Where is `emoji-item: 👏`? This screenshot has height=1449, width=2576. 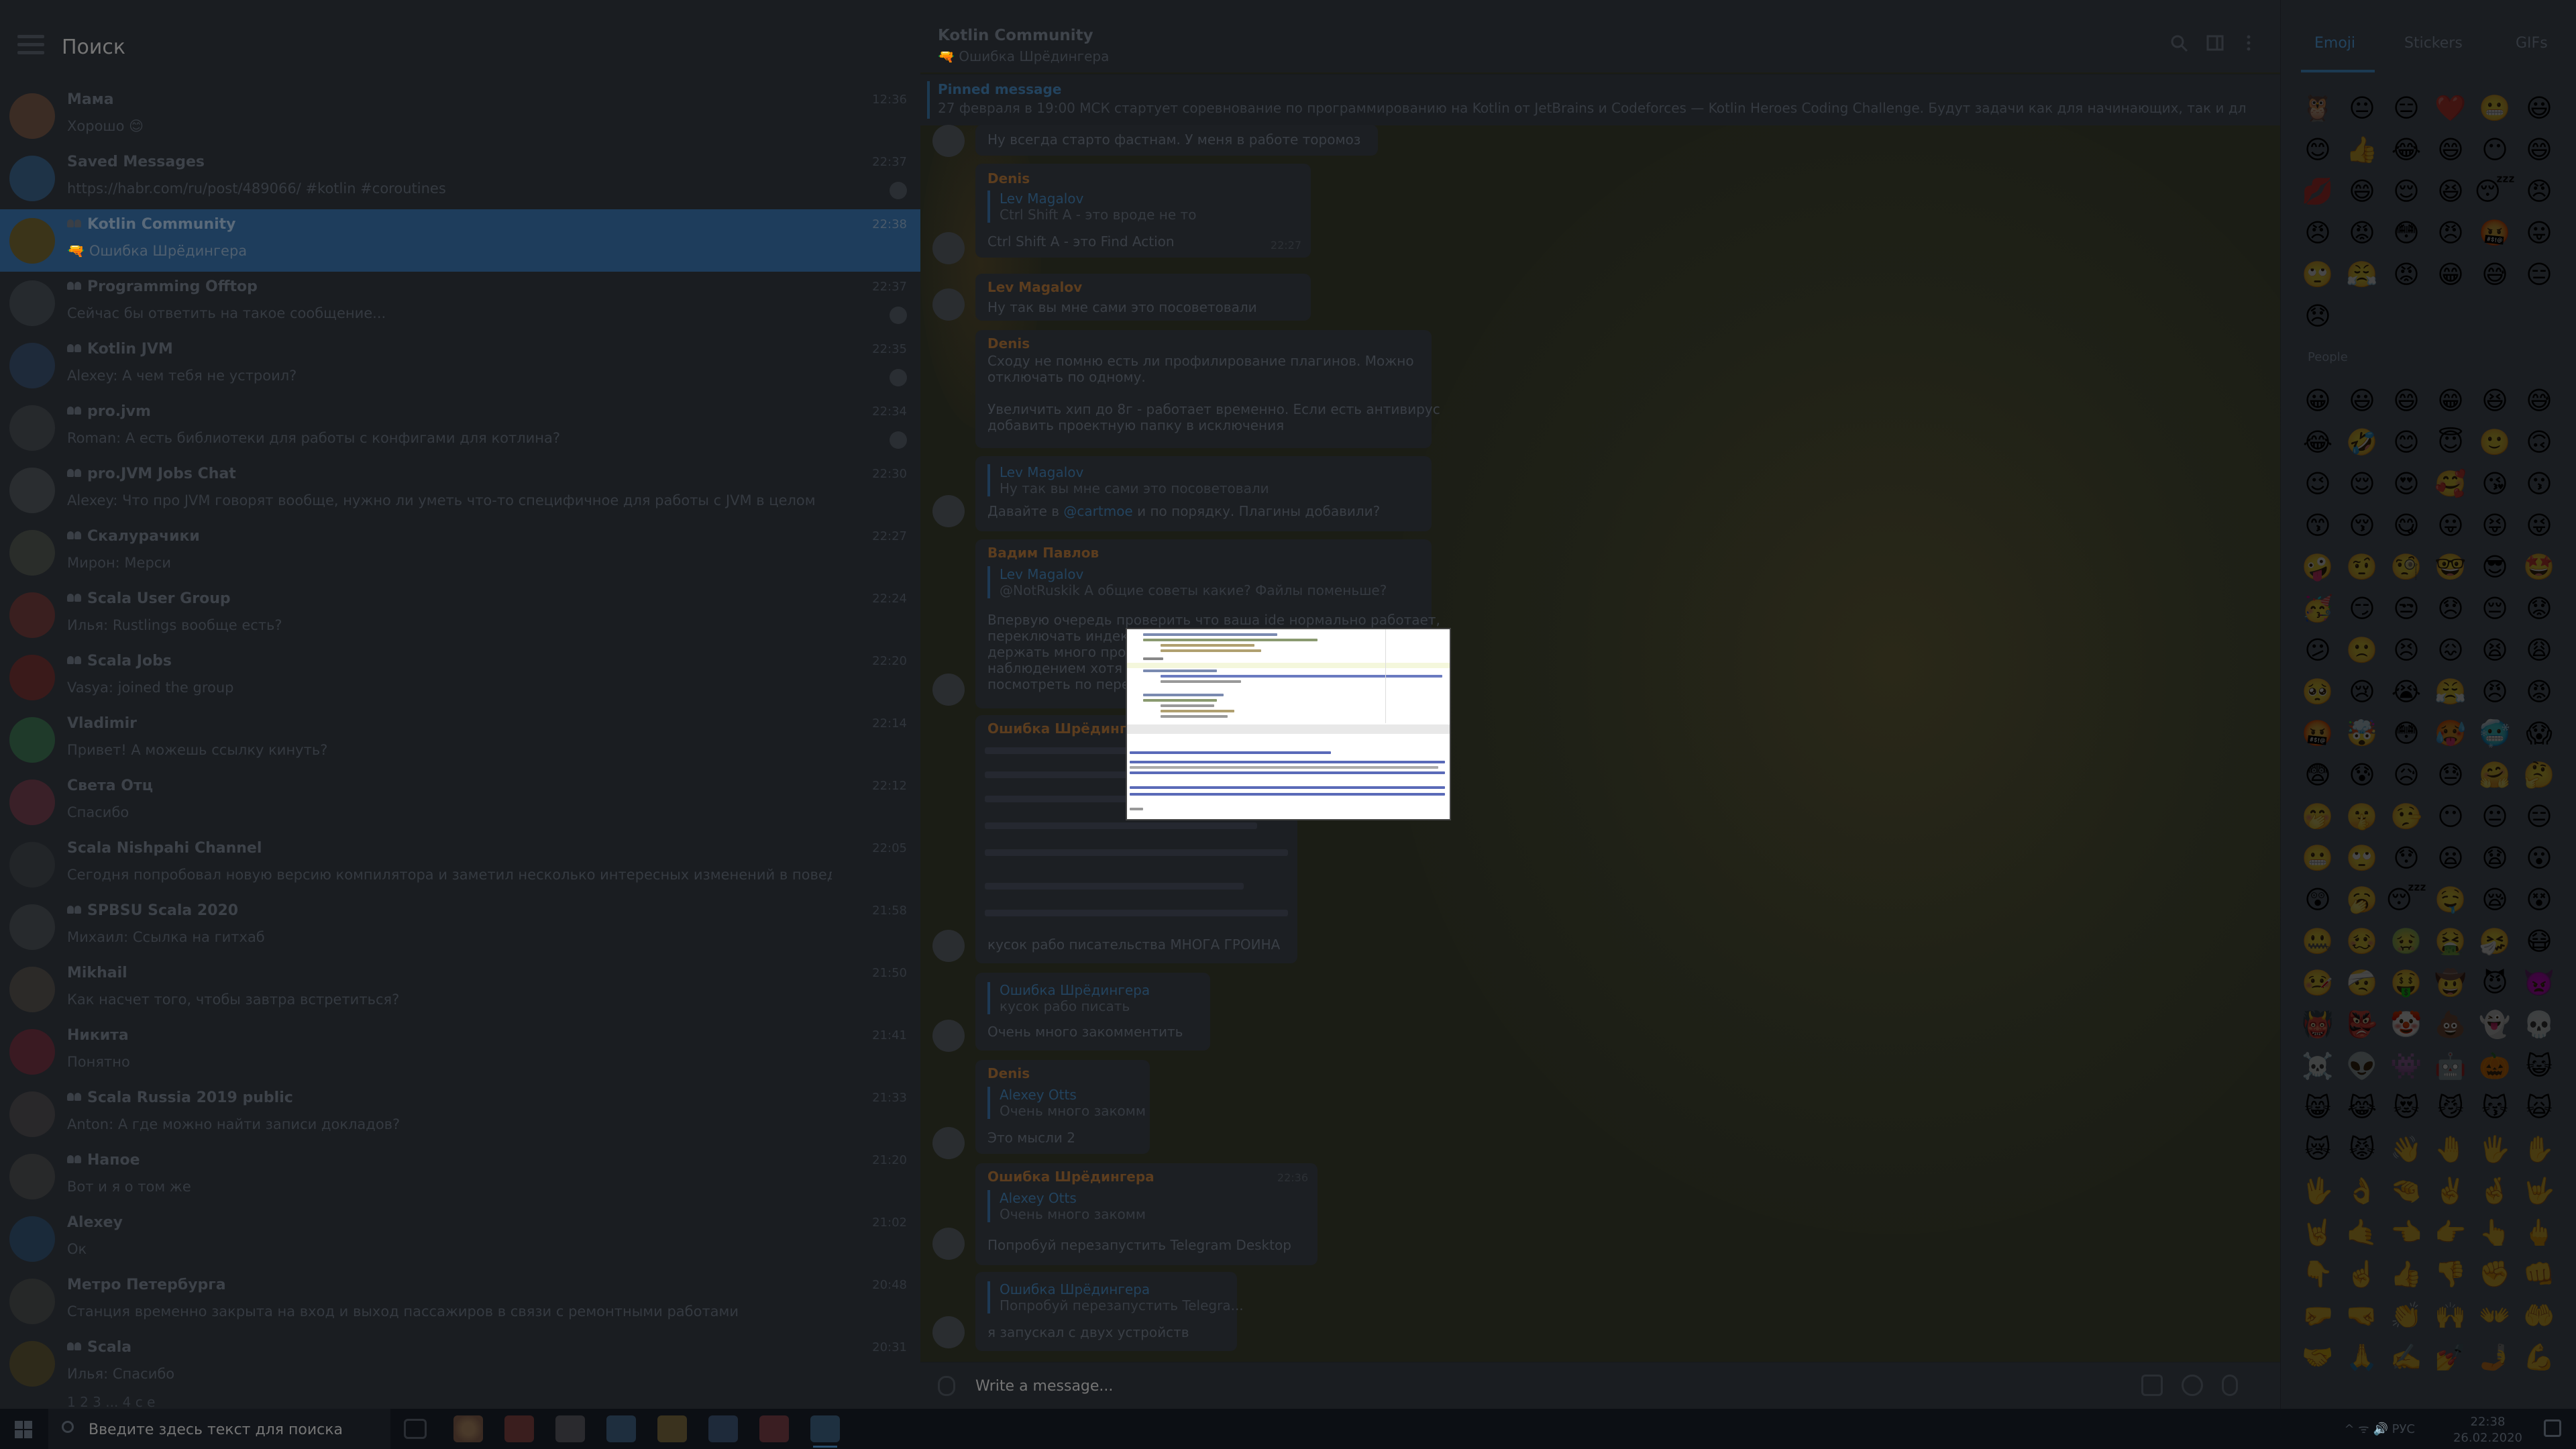
emoji-item: 👏 is located at coordinates (2406, 1315).